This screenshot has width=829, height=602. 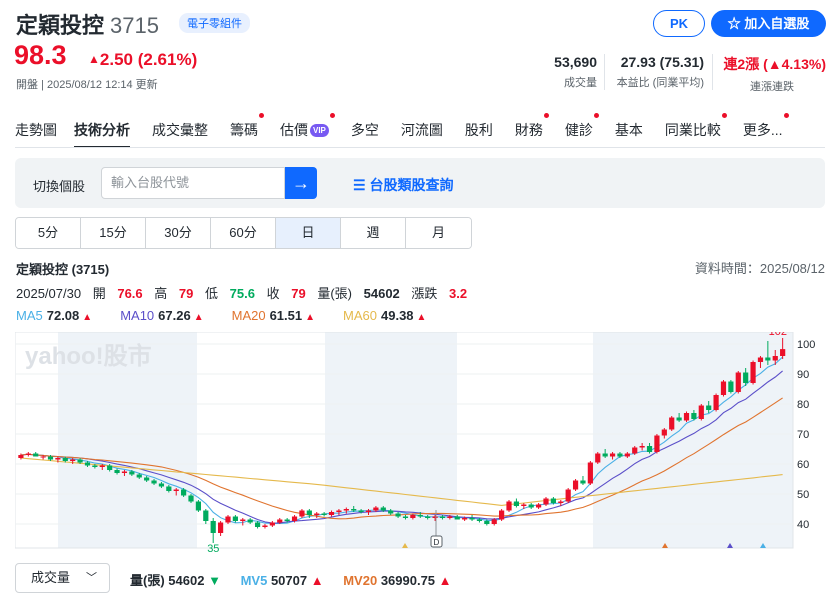 I want to click on ma-legend: MA5 72.08 ▲ MA10 67.26 ▲ MA20 61.51 ▲ MA60 49.38 ▲, so click(x=235, y=315).